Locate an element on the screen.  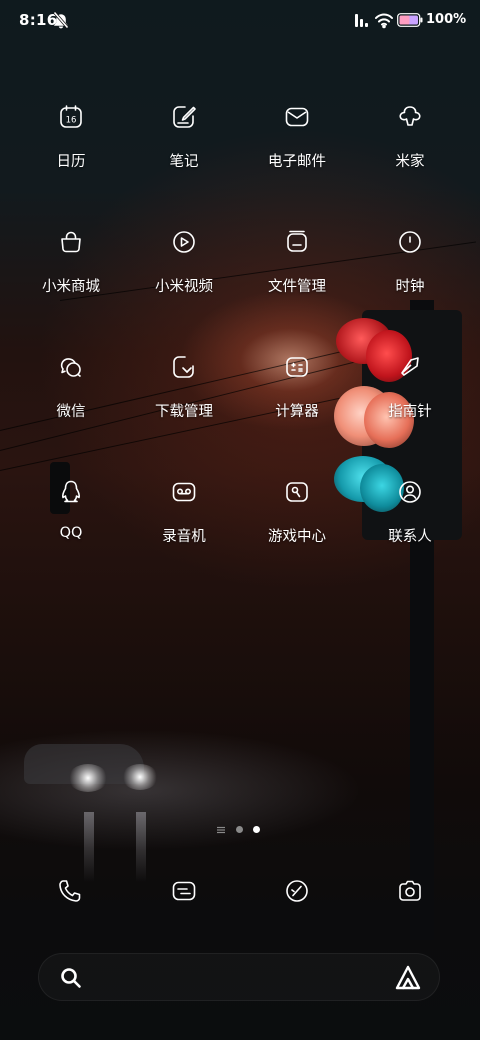
game-center-icon is located at coordinates (297, 492).